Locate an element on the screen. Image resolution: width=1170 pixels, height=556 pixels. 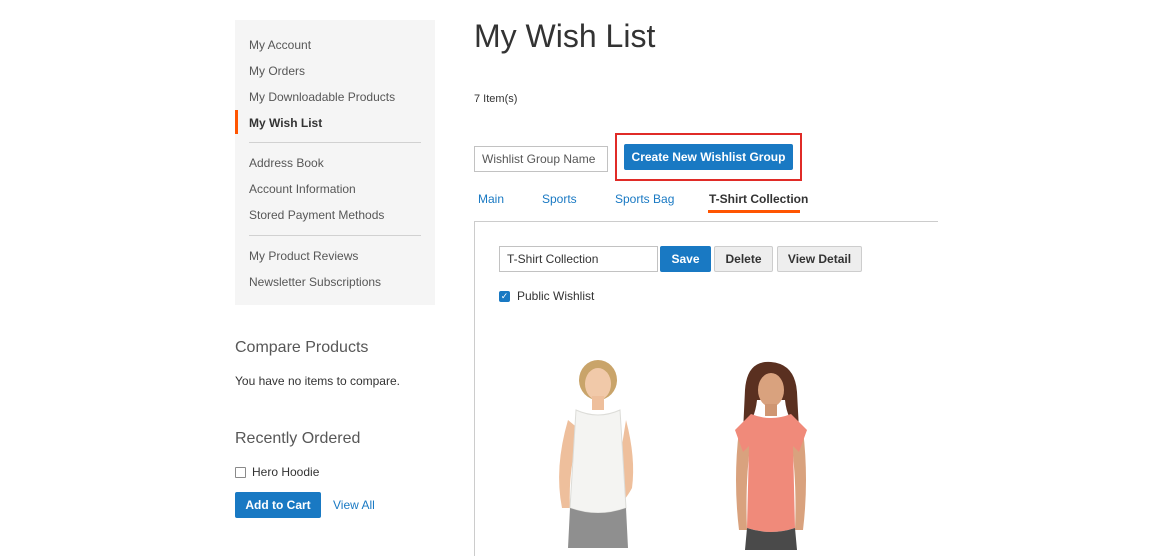
wishlist-group-name-input: Wishlist Group Name is located at coordinates (541, 159).